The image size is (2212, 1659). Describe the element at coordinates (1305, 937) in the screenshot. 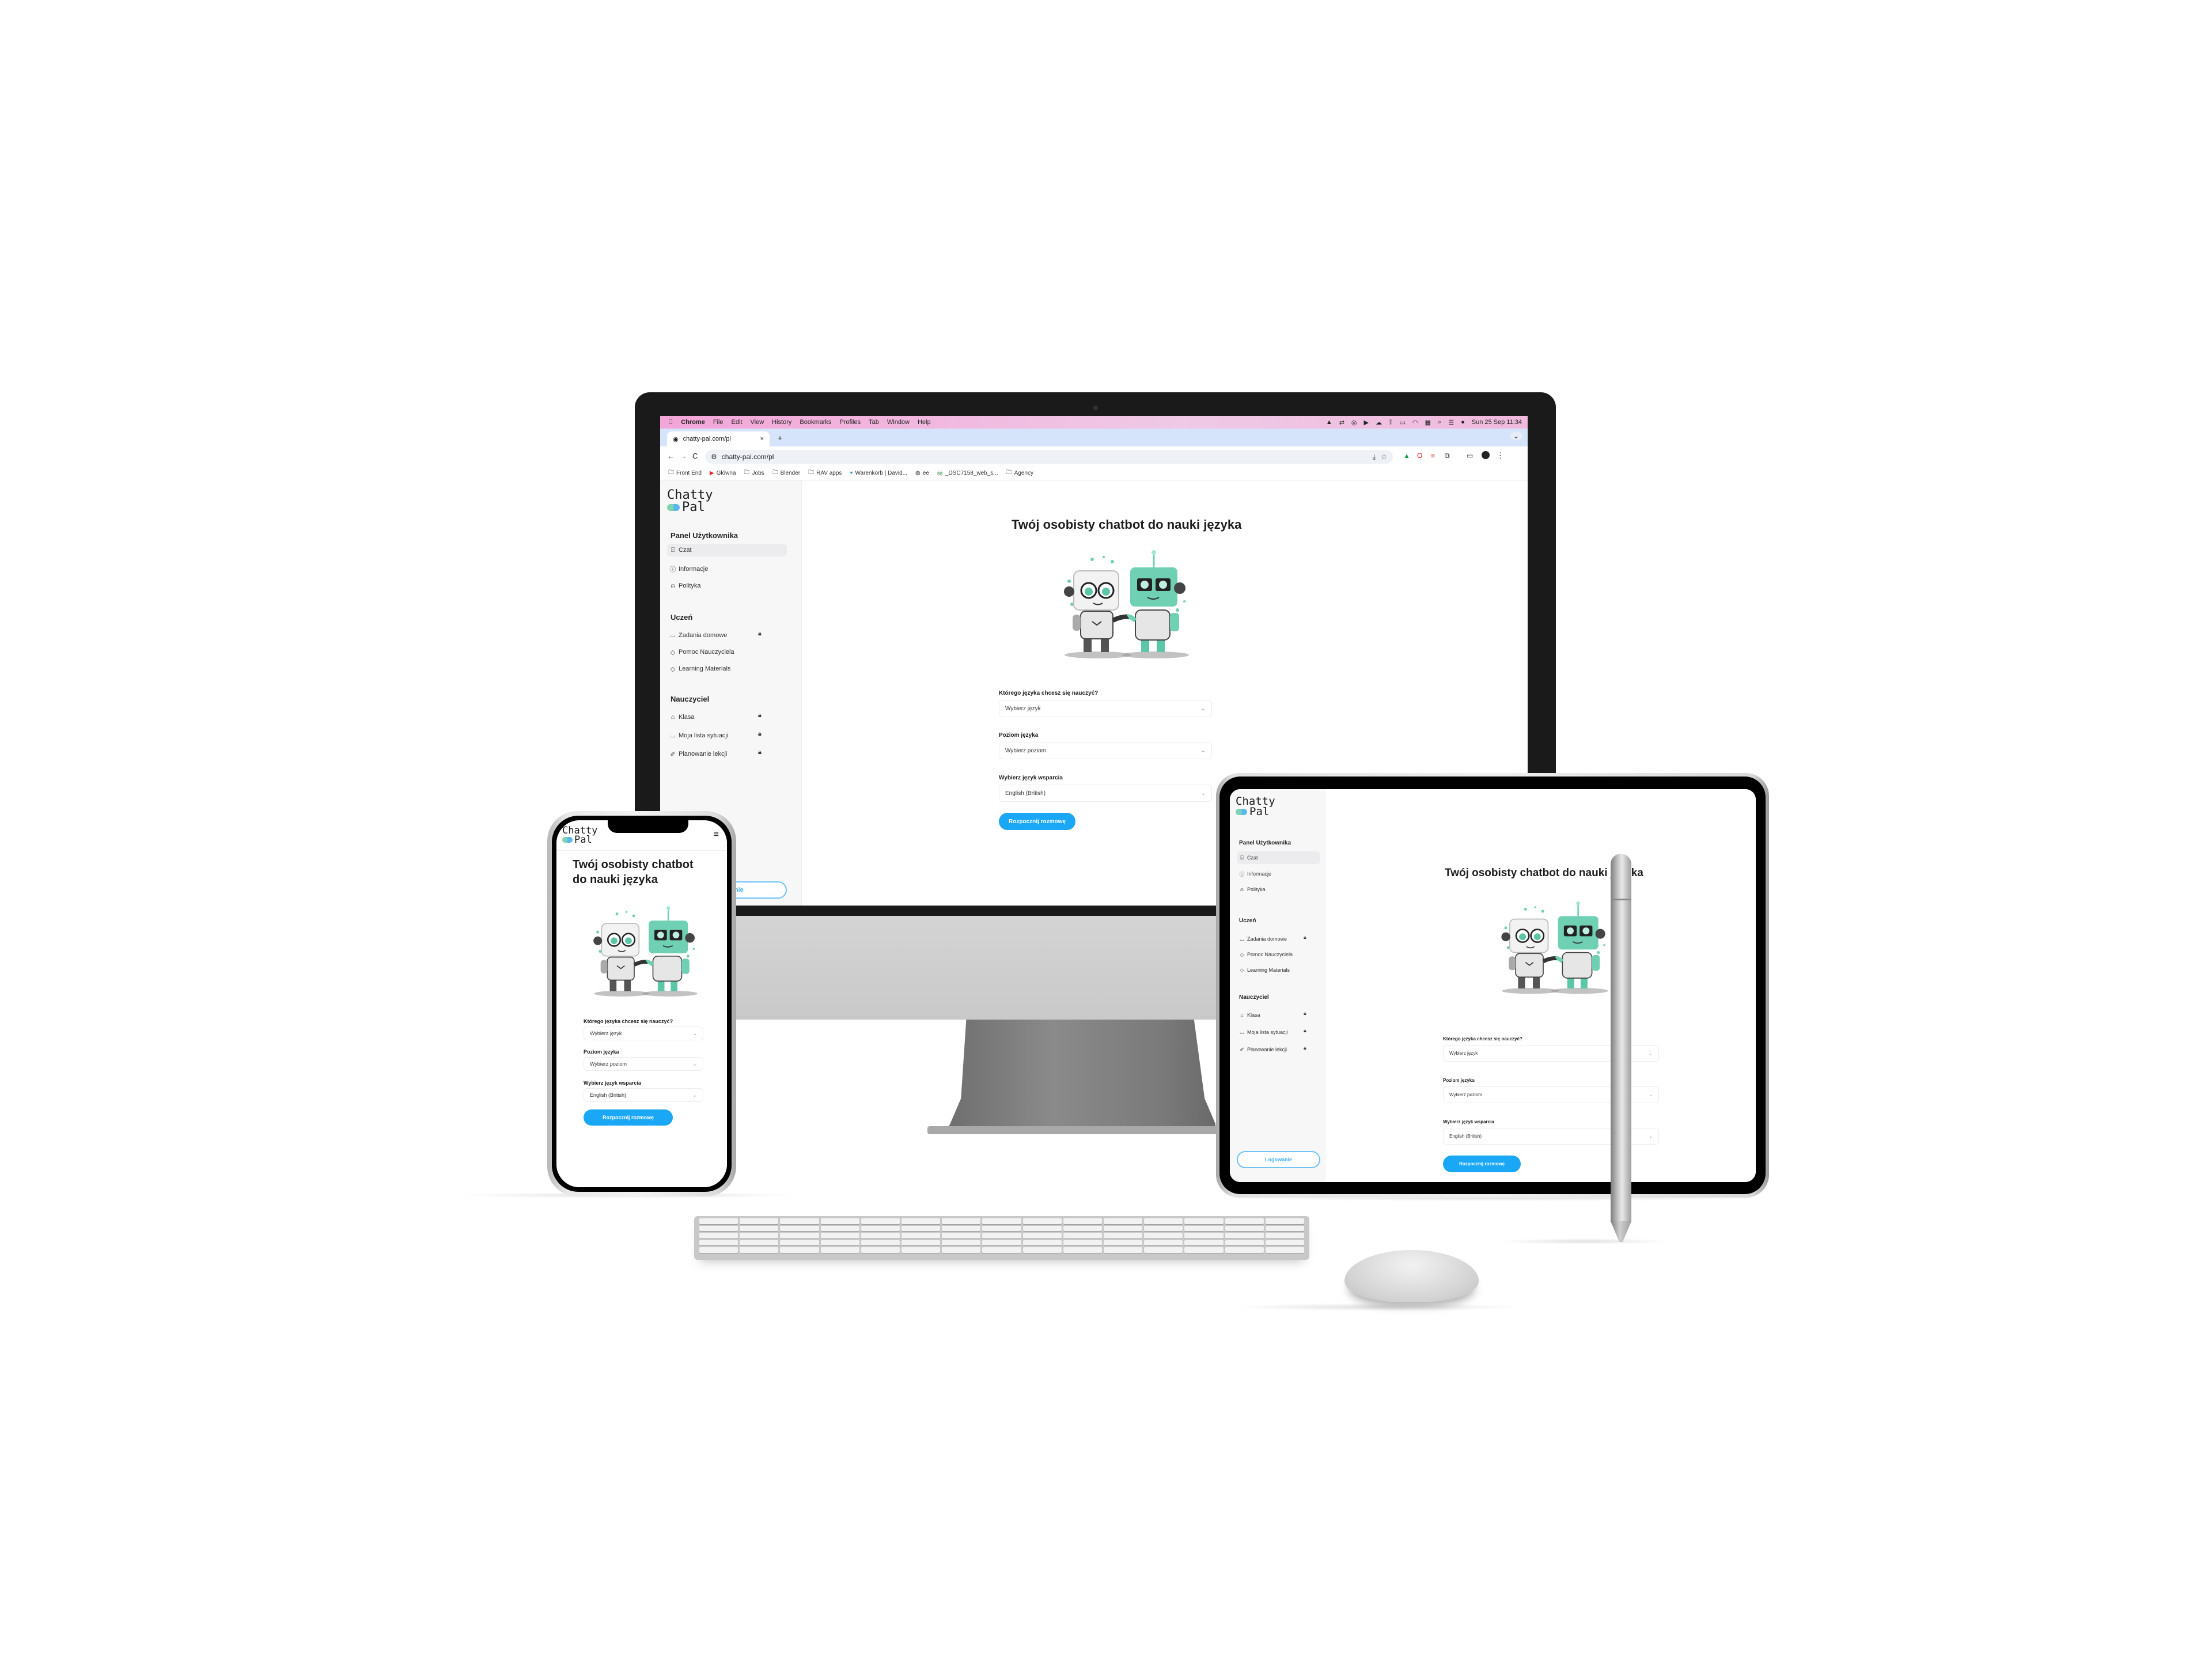

I see `lock-icon: 🔒︎` at that location.